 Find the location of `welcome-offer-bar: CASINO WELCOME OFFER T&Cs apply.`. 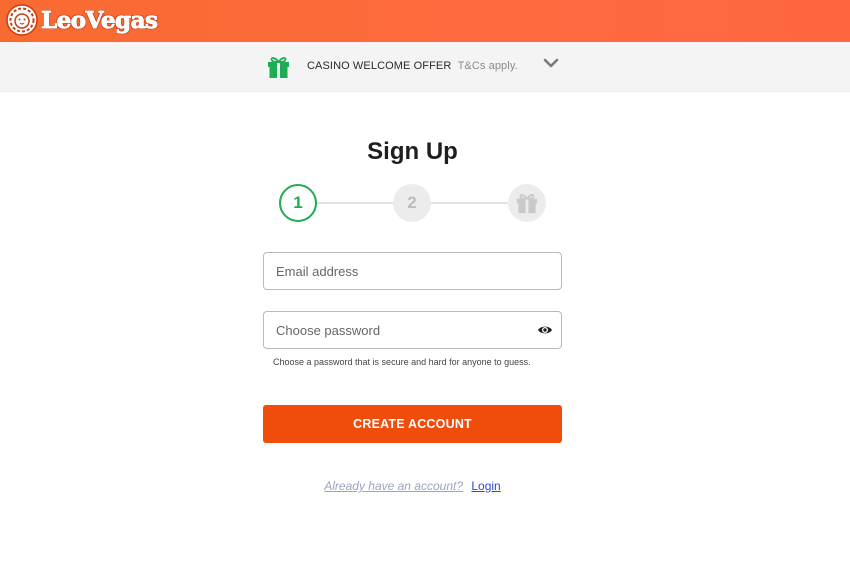

welcome-offer-bar: CASINO WELCOME OFFER T&Cs apply. is located at coordinates (425, 67).